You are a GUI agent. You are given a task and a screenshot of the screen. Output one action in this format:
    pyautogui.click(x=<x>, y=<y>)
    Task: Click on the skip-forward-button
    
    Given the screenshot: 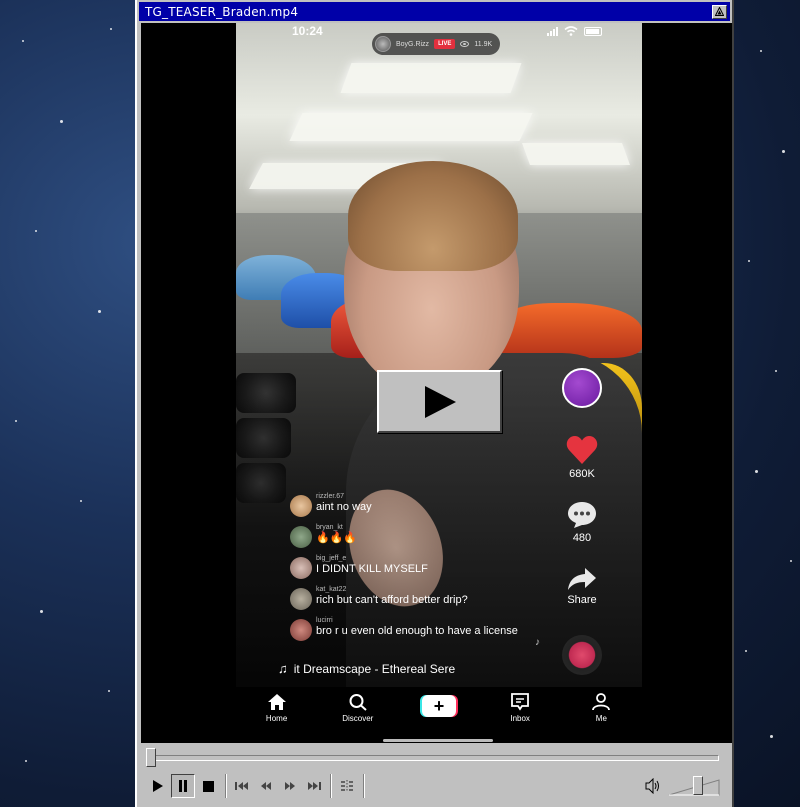 What is the action you would take?
    pyautogui.click(x=314, y=786)
    